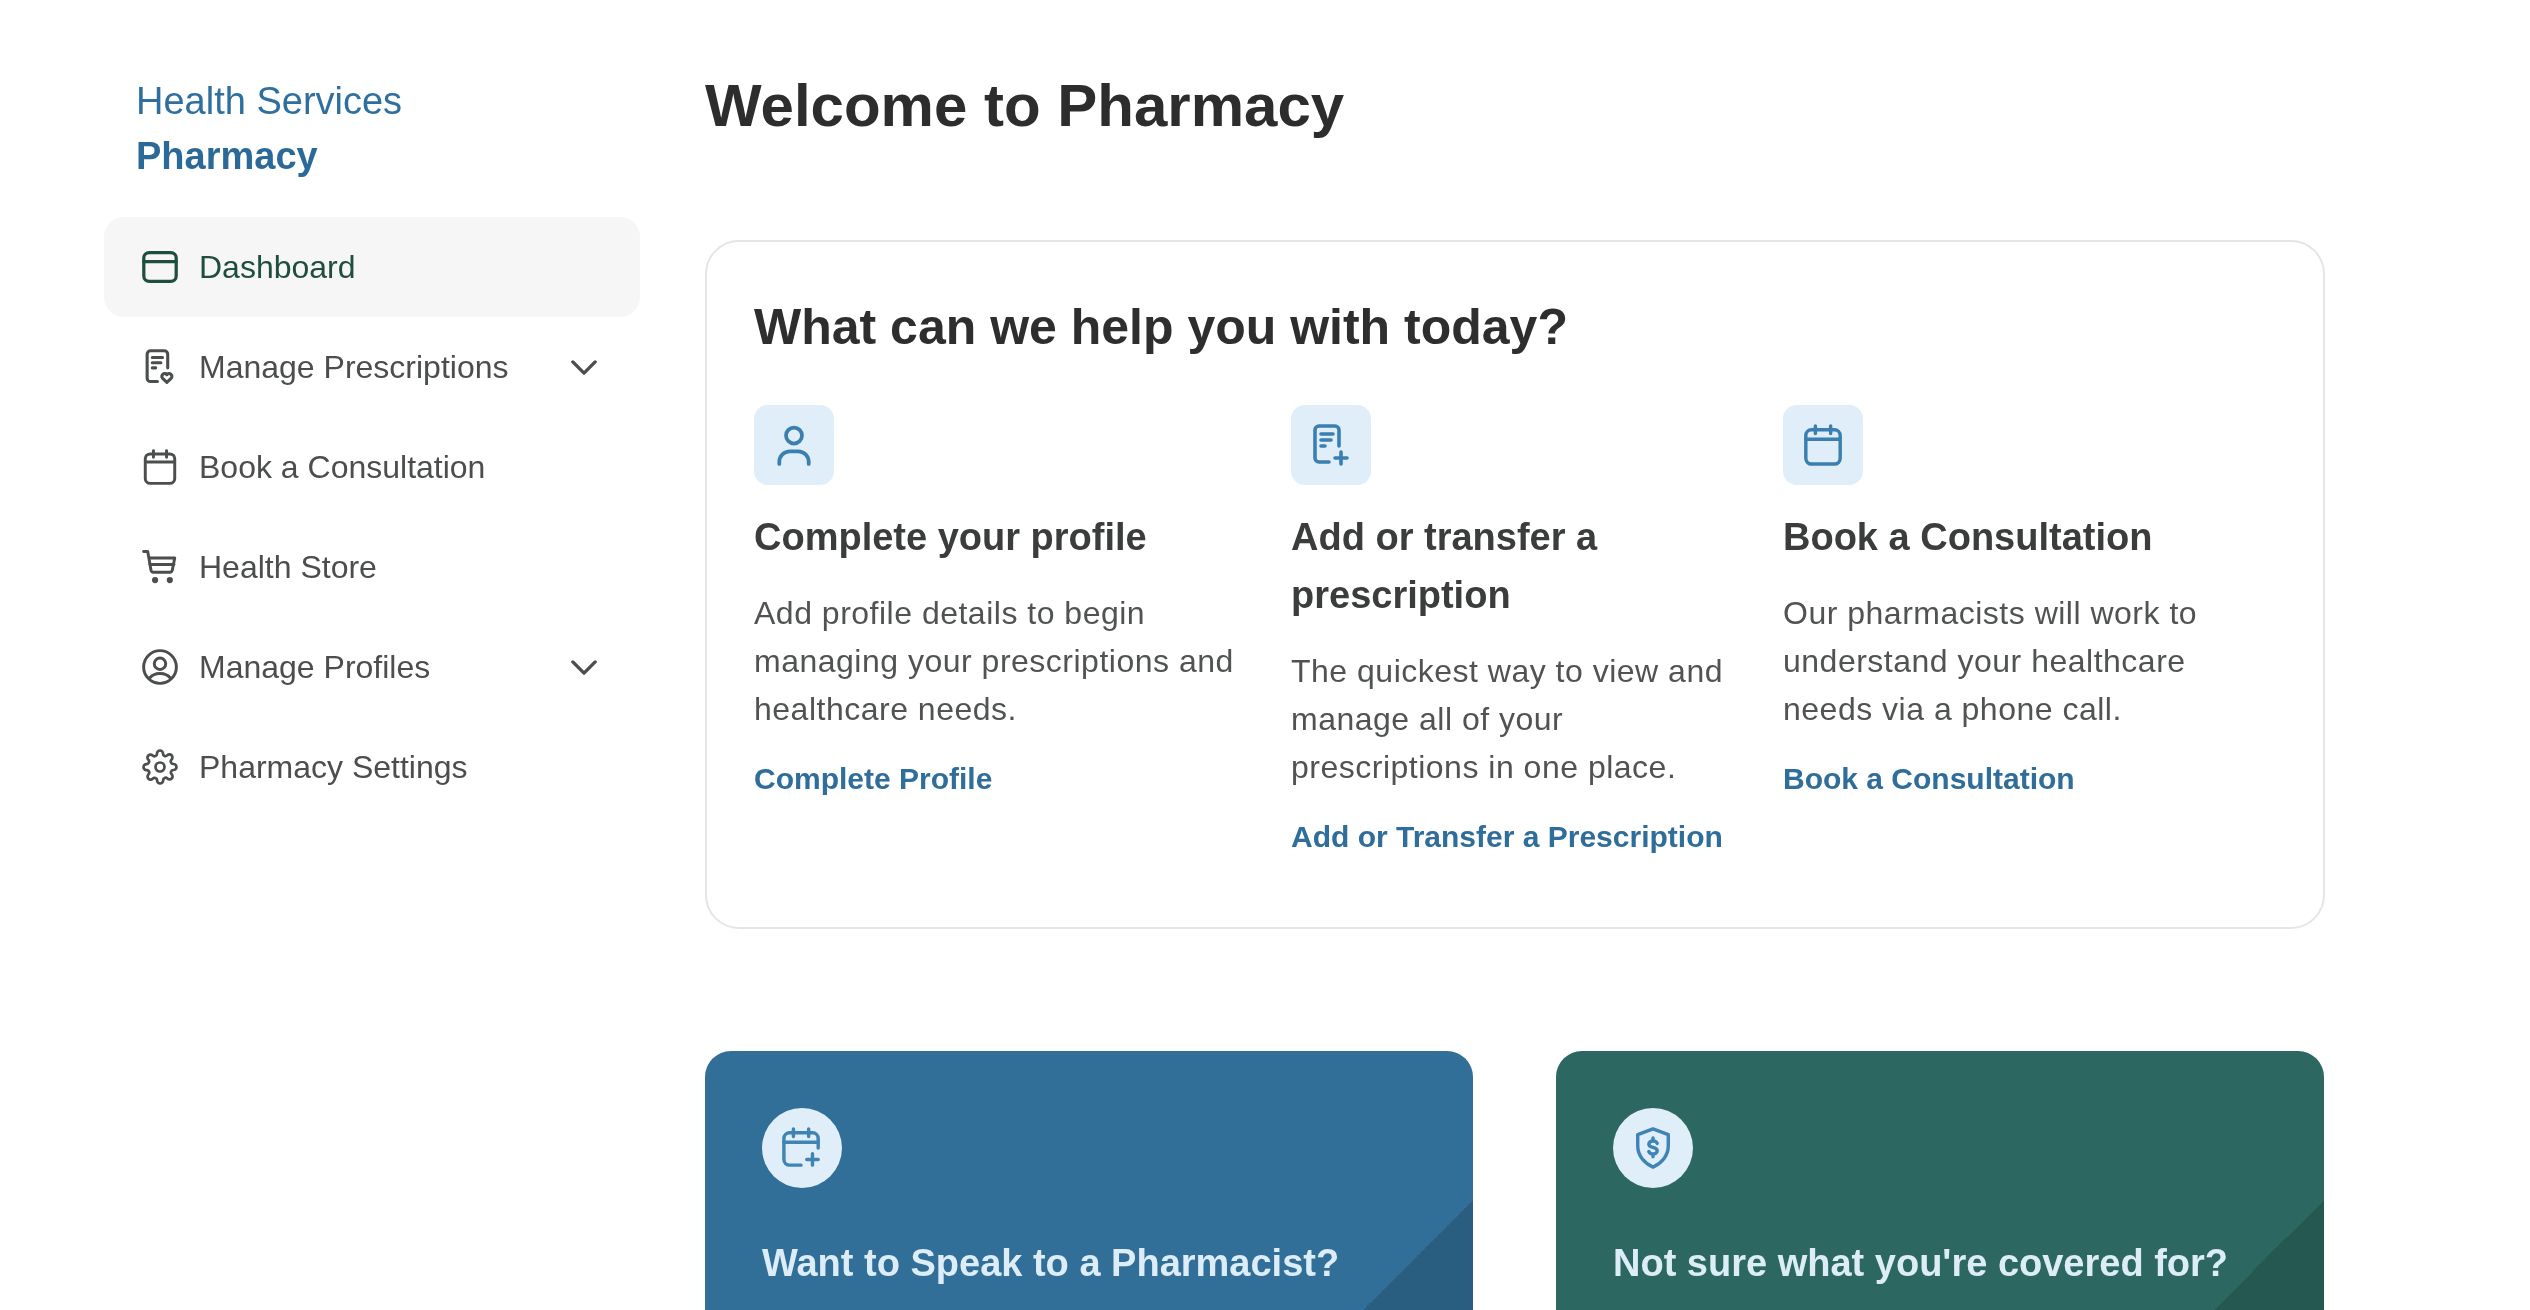  I want to click on option-description: Our pharmacists will work to understand your healthcare needs via a phone call., so click(1991, 661).